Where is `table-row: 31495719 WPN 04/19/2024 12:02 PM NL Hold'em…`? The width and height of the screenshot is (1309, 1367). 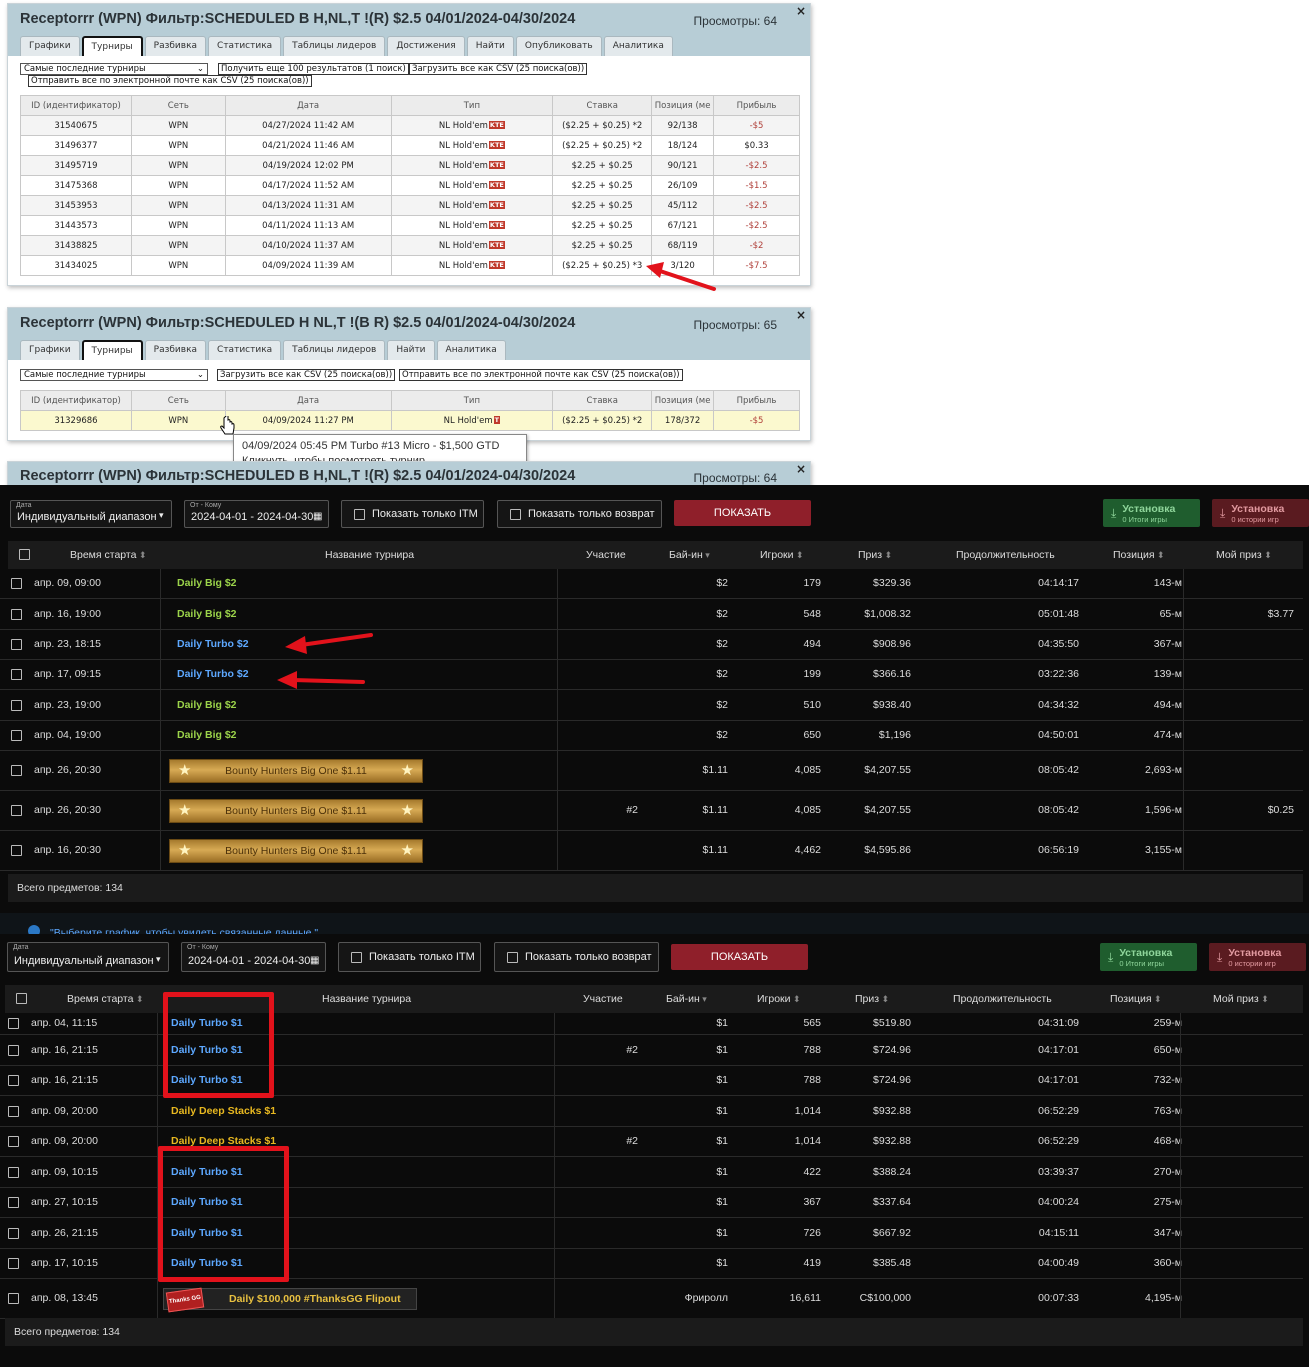 table-row: 31495719 WPN 04/19/2024 12:02 PM NL Hold'em… is located at coordinates (410, 165).